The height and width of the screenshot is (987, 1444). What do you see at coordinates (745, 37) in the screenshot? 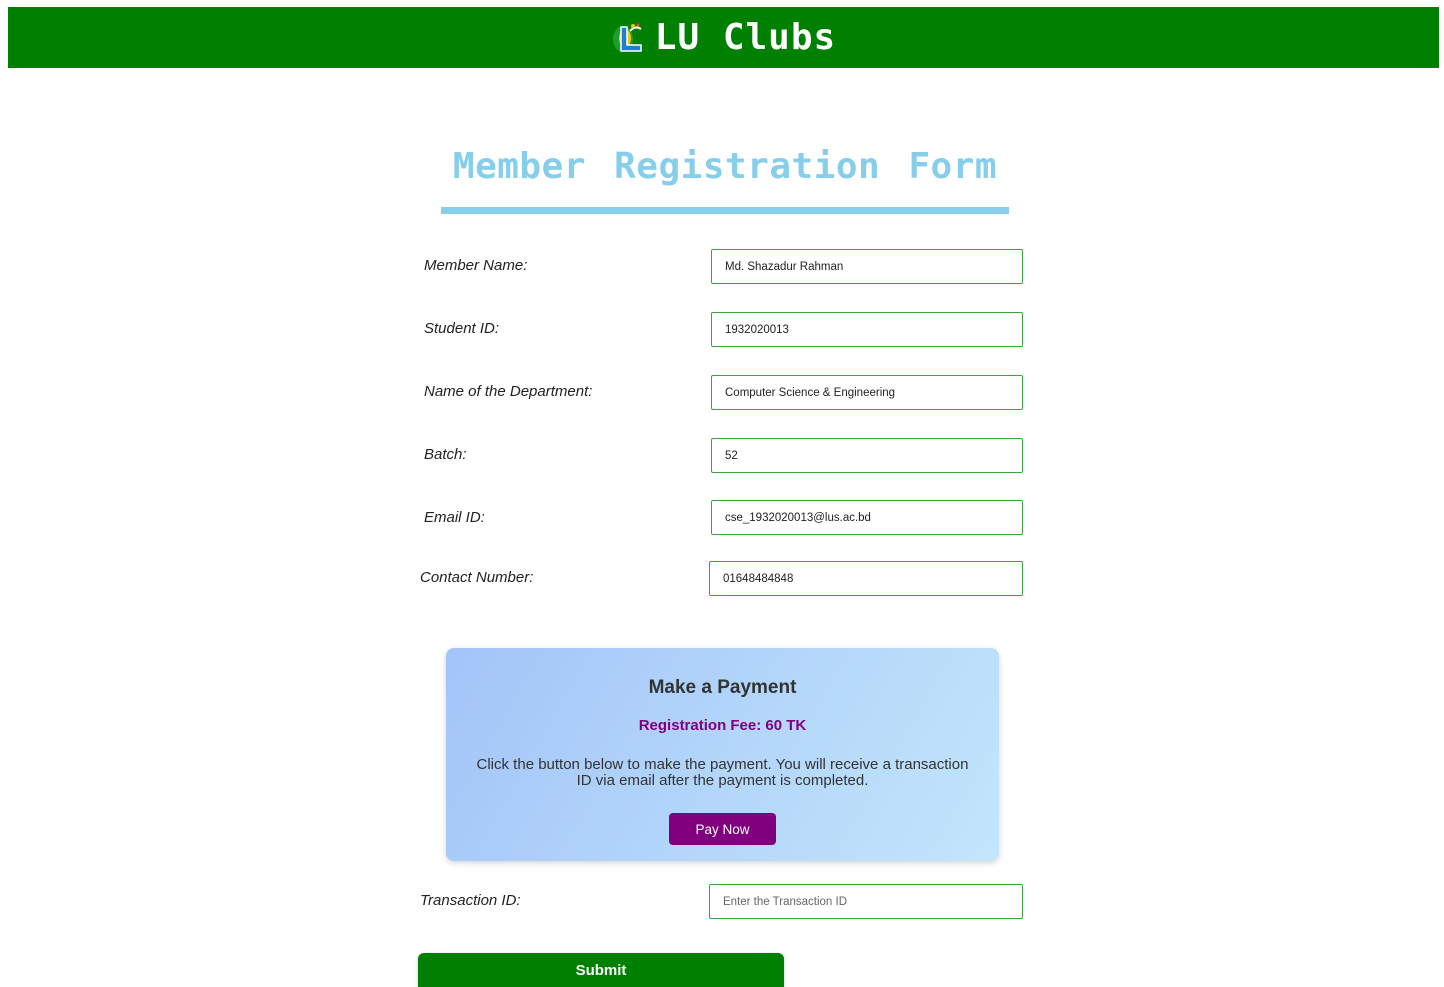
I see `site-title: LU Clubs` at bounding box center [745, 37].